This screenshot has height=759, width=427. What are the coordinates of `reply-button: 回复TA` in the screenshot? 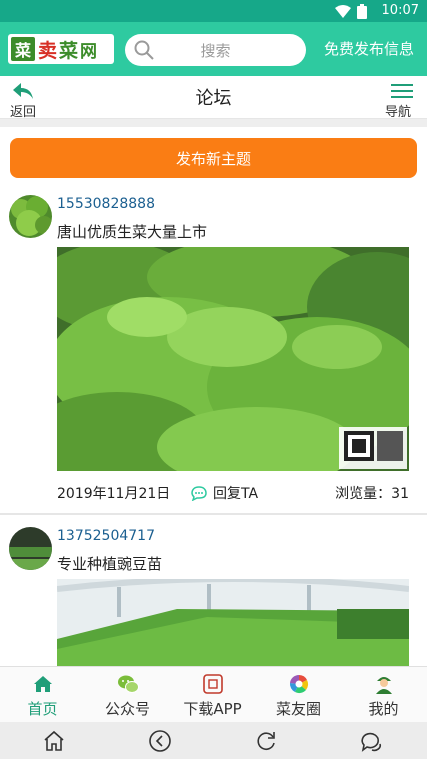 It's located at (224, 493).